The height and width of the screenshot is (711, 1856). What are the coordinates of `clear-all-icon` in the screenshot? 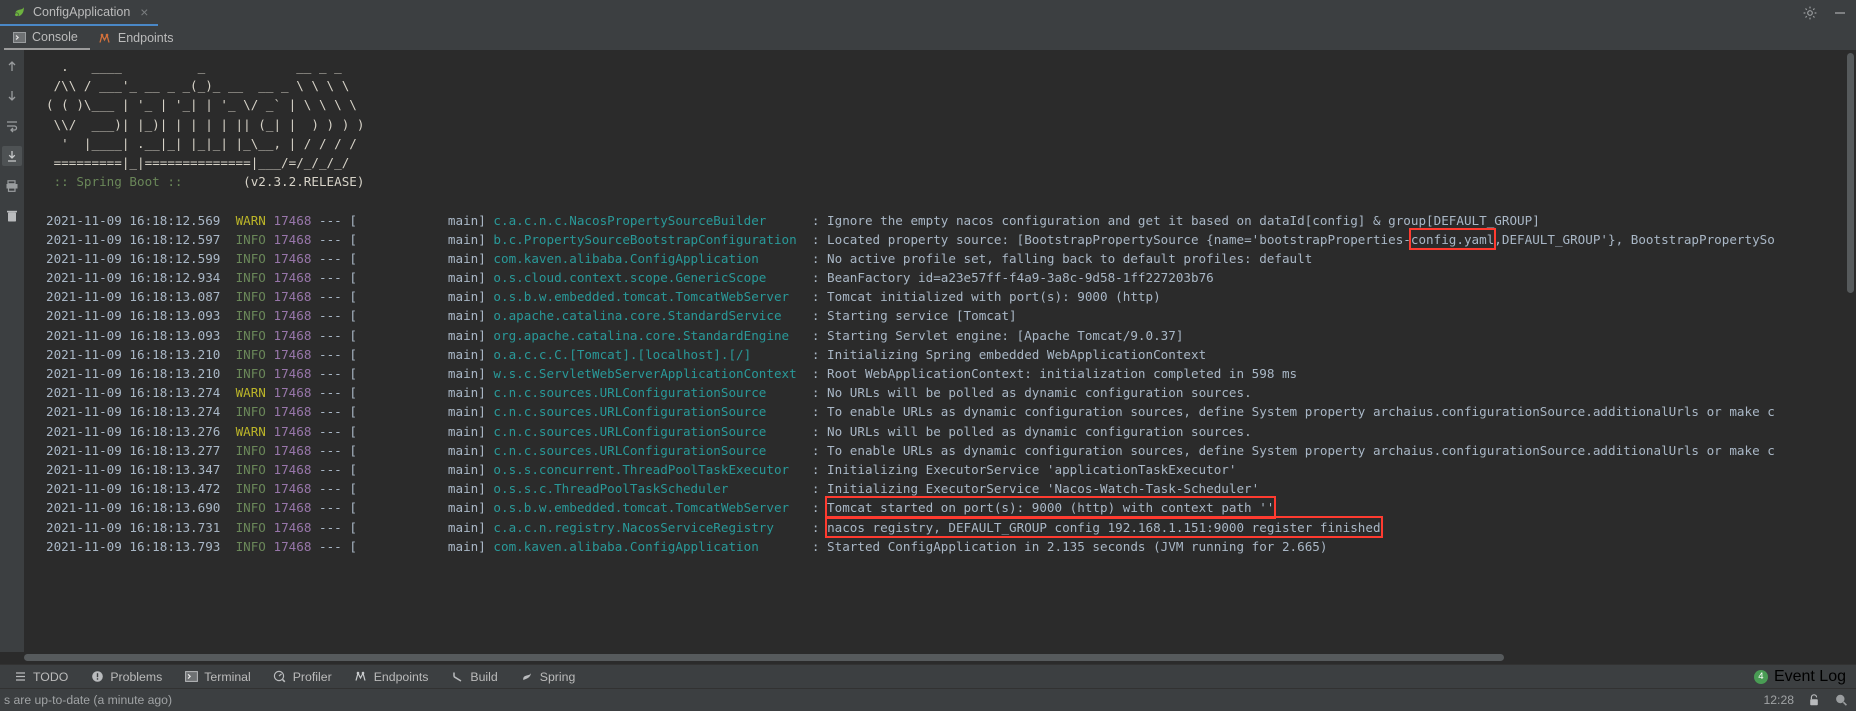 It's located at (12, 216).